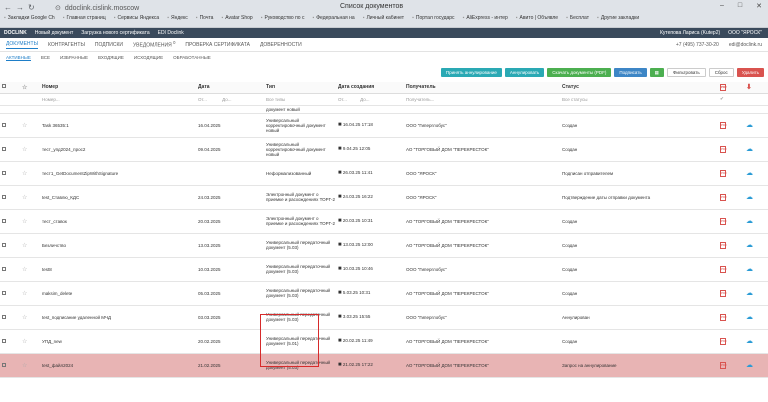 This screenshot has width=768, height=402. Describe the element at coordinates (58, 8) in the screenshot. I see `site-info-icon: ⊙` at that location.